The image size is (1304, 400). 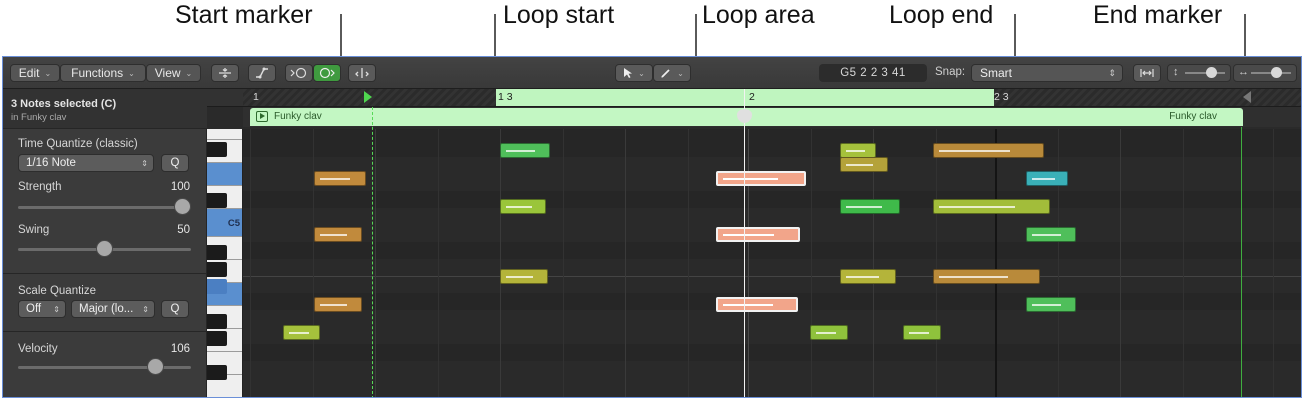 I want to click on loop-end-position: 2 3, so click(x=1001, y=97).